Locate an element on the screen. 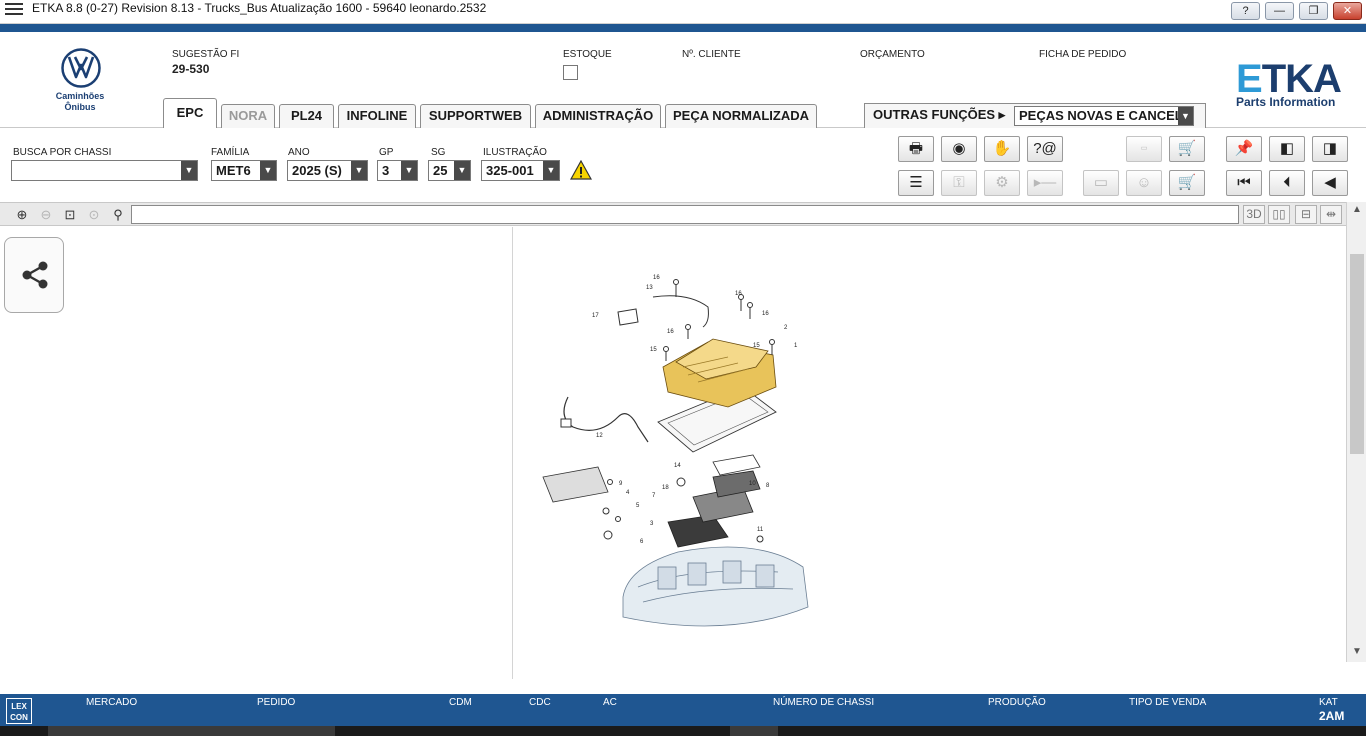 The height and width of the screenshot is (736, 1366). back-icon: ◀ is located at coordinates (1330, 183).